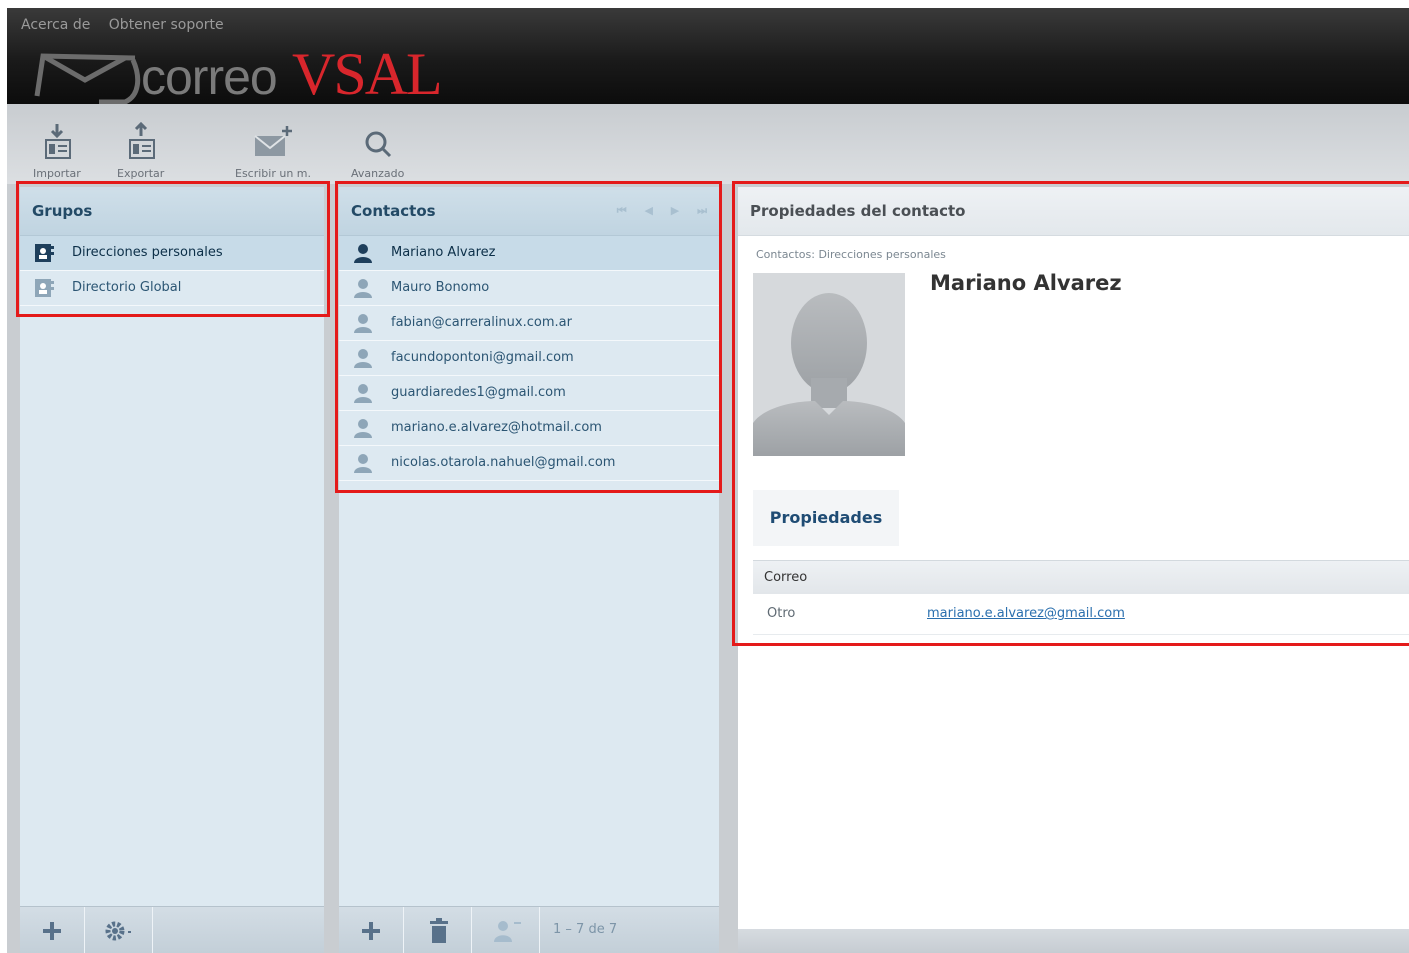  Describe the element at coordinates (209, 77) in the screenshot. I see `logo-word-correo: correo` at that location.